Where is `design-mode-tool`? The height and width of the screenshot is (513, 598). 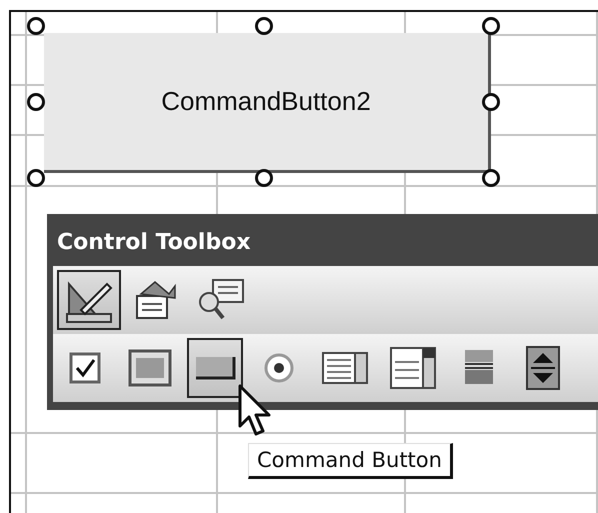
design-mode-tool is located at coordinates (89, 300).